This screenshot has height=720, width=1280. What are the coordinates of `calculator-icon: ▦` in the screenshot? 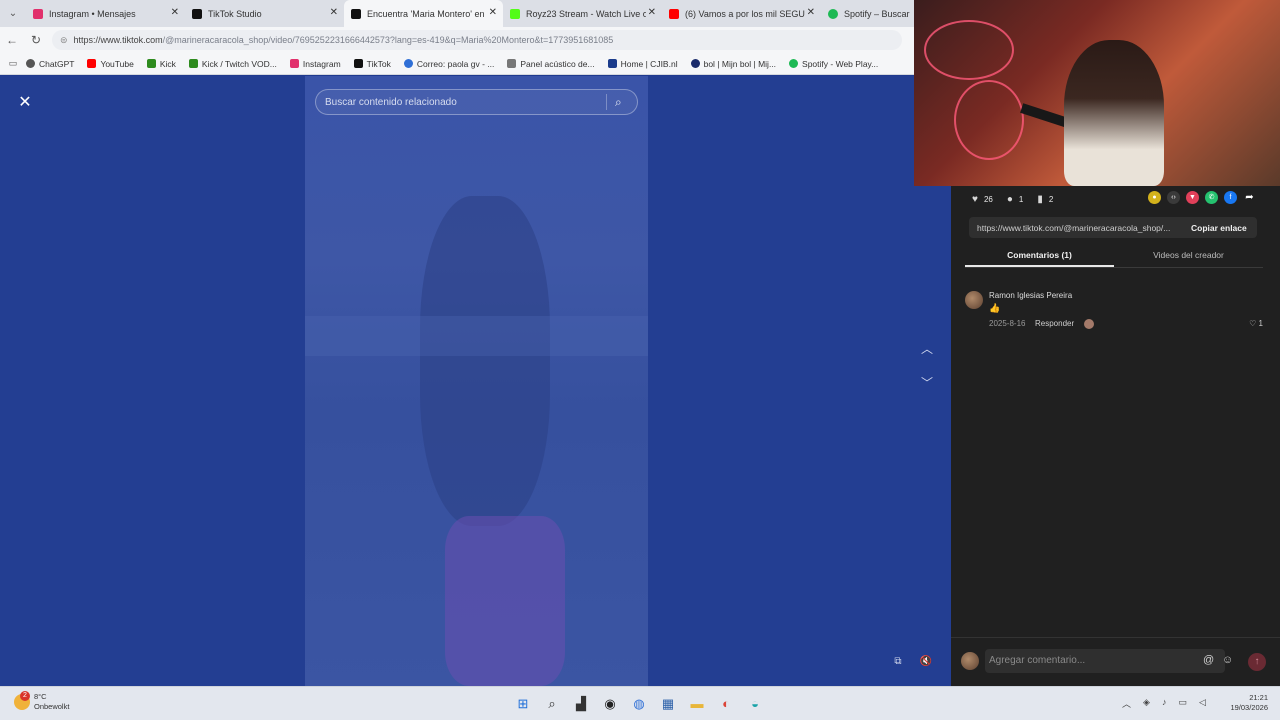 It's located at (668, 704).